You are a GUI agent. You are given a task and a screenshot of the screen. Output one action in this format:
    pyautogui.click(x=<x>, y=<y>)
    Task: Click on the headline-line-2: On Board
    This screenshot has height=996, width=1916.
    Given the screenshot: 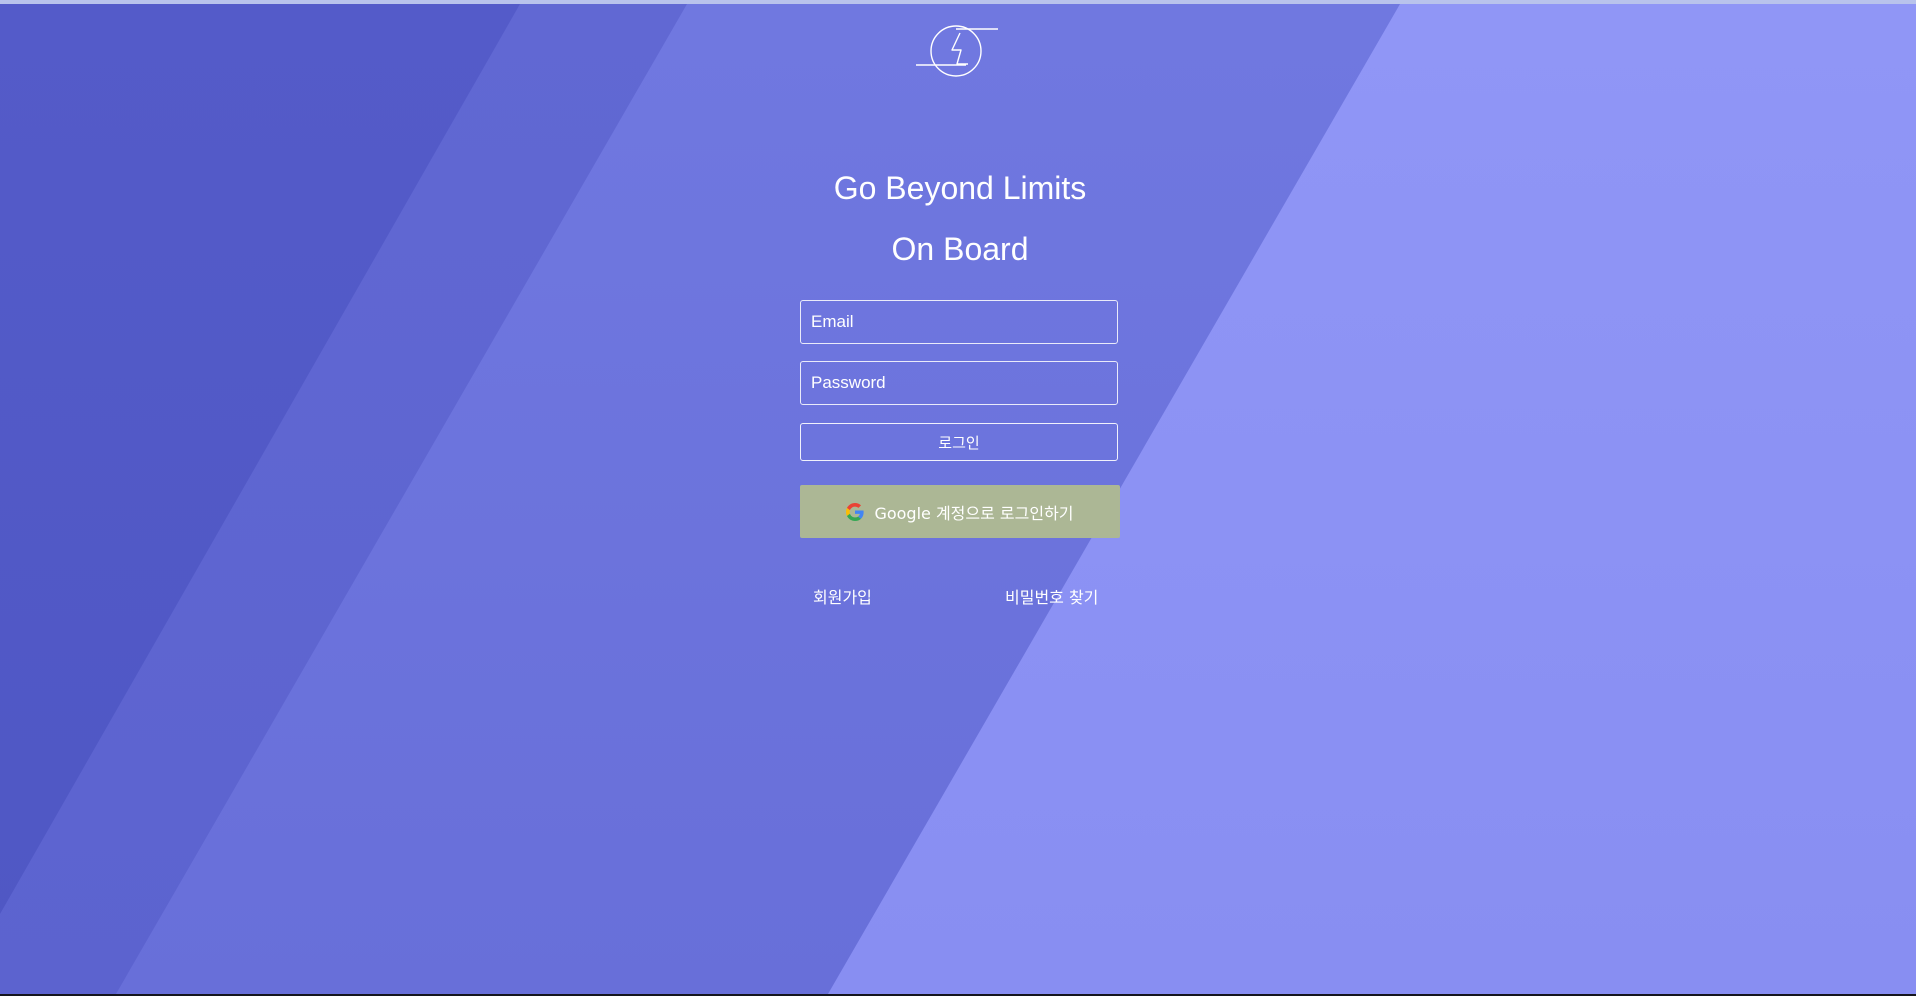 What is the action you would take?
    pyautogui.click(x=960, y=249)
    